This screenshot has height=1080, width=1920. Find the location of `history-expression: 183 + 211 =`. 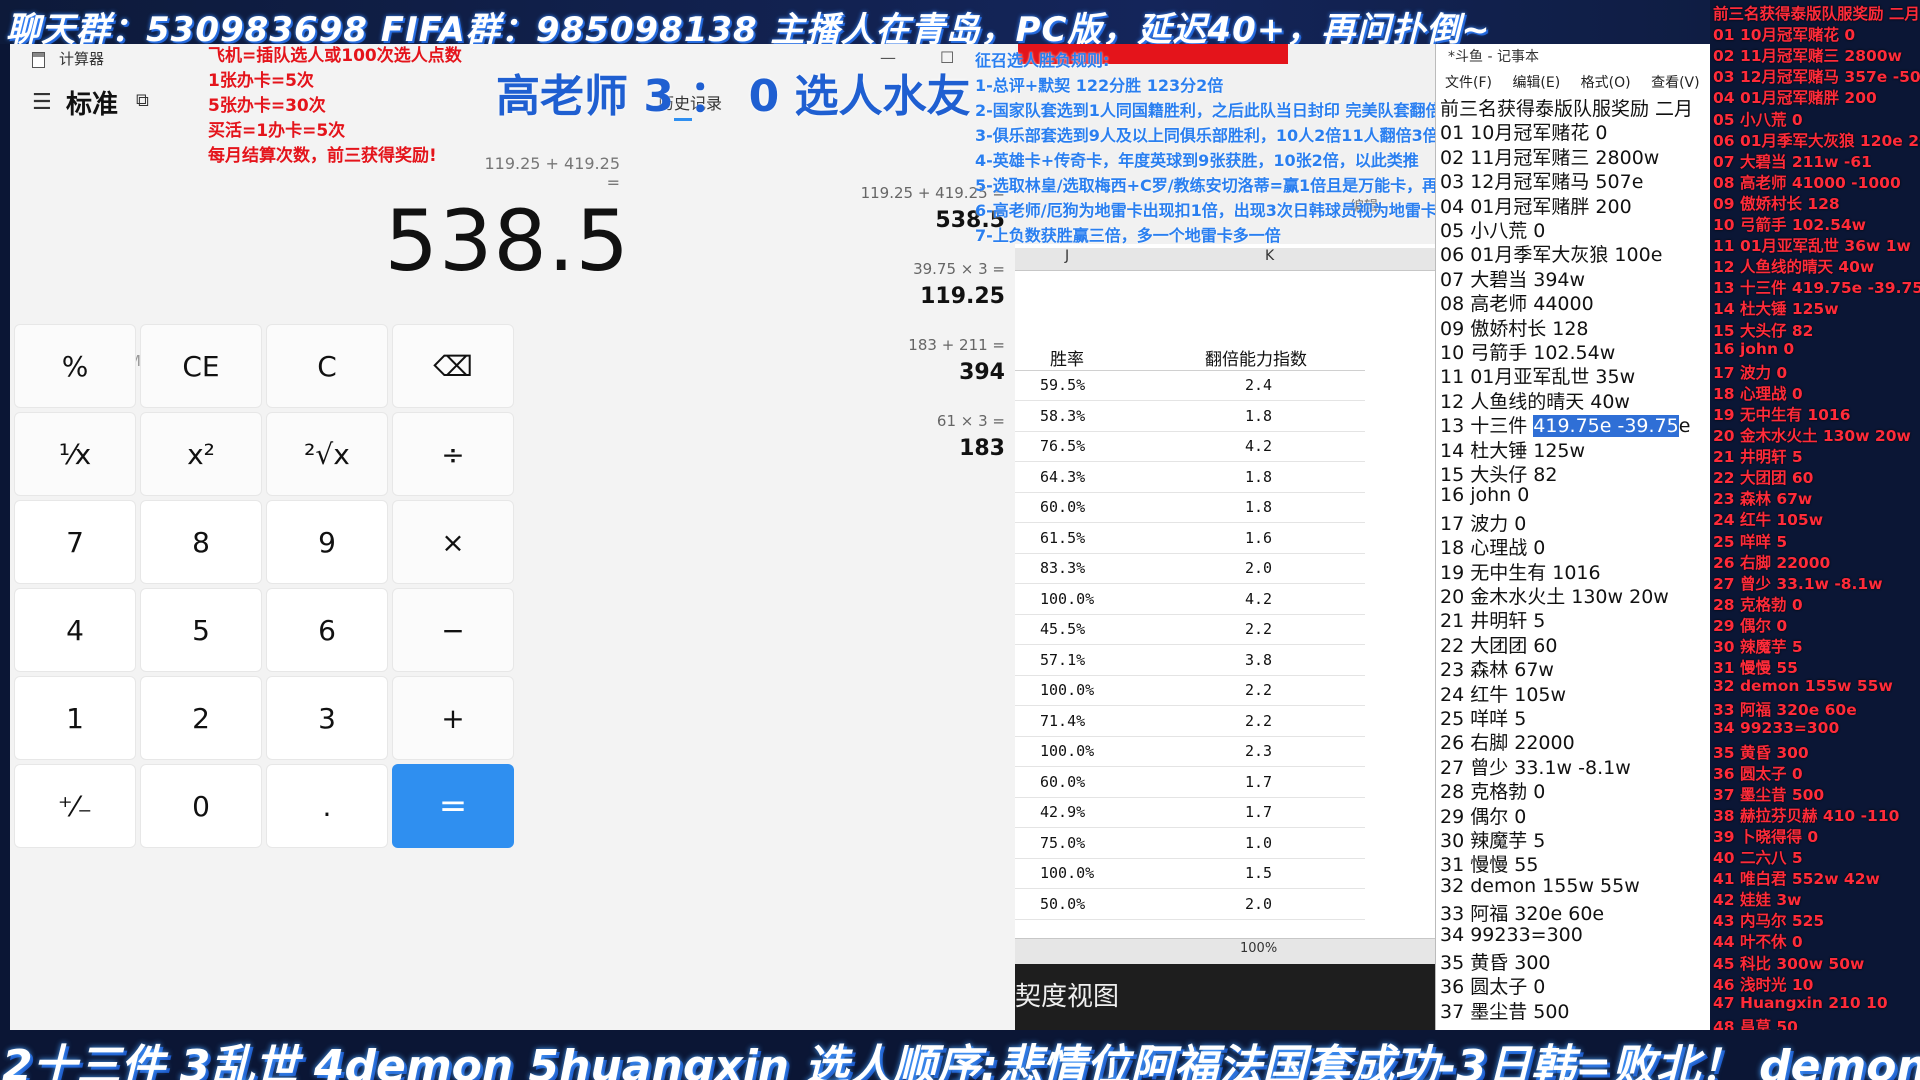

history-expression: 183 + 211 = is located at coordinates (930, 345).